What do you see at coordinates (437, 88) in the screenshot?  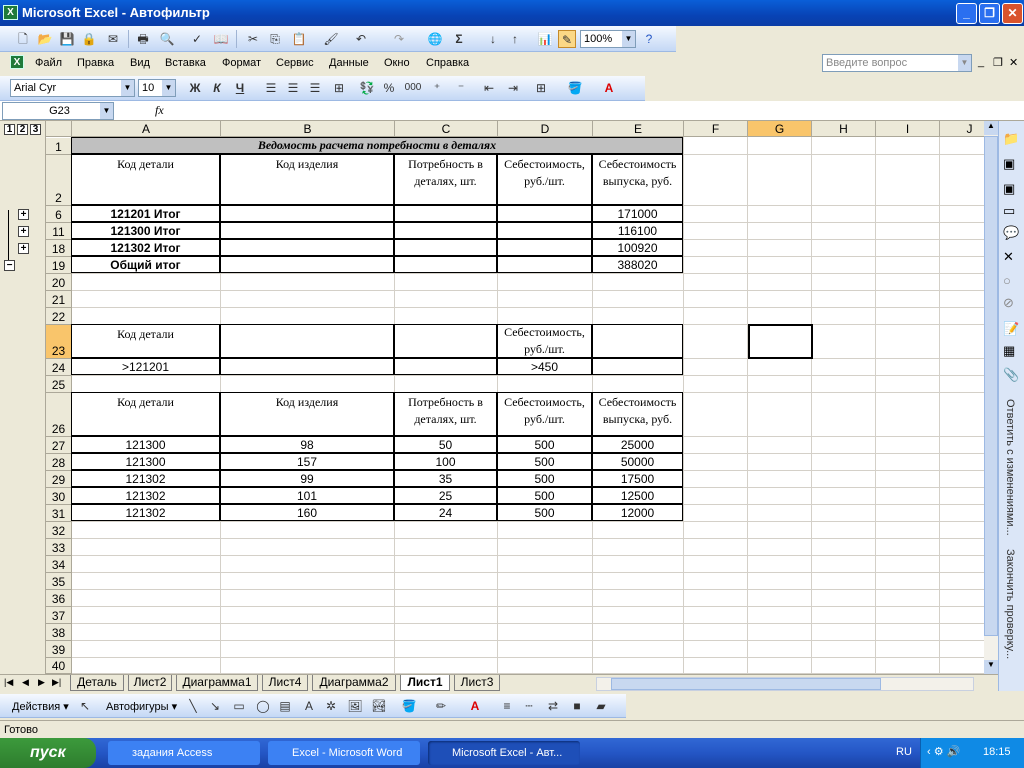 I see `increase-decimal-icon: ⁺` at bounding box center [437, 88].